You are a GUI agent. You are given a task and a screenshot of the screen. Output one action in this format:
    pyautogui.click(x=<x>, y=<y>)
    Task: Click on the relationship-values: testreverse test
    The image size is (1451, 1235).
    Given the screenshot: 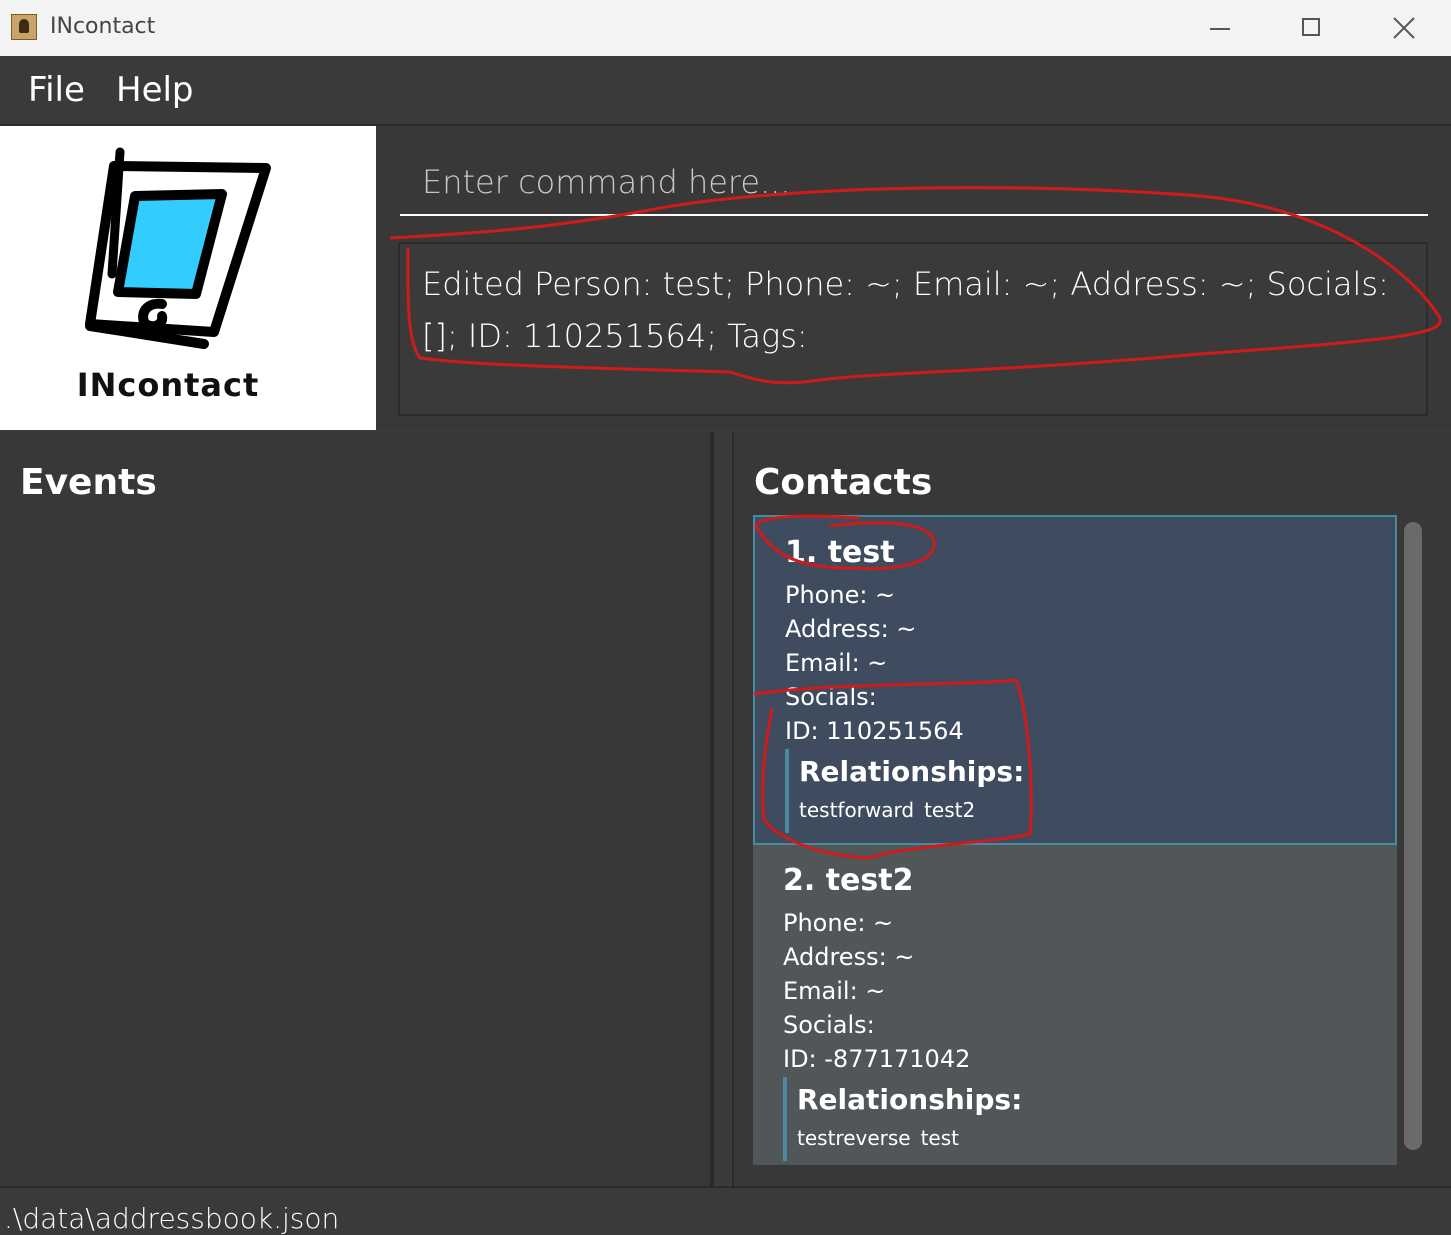 What is the action you would take?
    pyautogui.click(x=909, y=1138)
    